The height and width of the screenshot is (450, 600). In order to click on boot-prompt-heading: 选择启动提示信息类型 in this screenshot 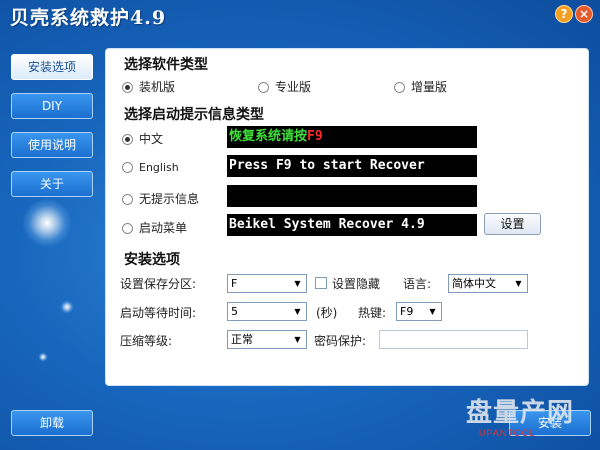, I will do `click(194, 115)`.